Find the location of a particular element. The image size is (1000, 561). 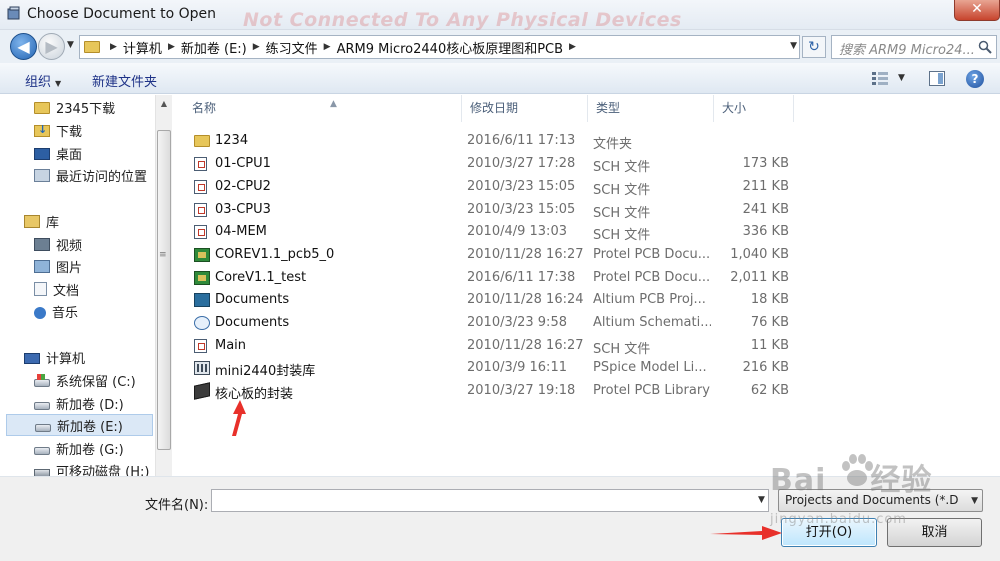

file-row: 04-MEM 2010/4/9 13:03 SCH 文件 336 KB is located at coordinates (494, 232).